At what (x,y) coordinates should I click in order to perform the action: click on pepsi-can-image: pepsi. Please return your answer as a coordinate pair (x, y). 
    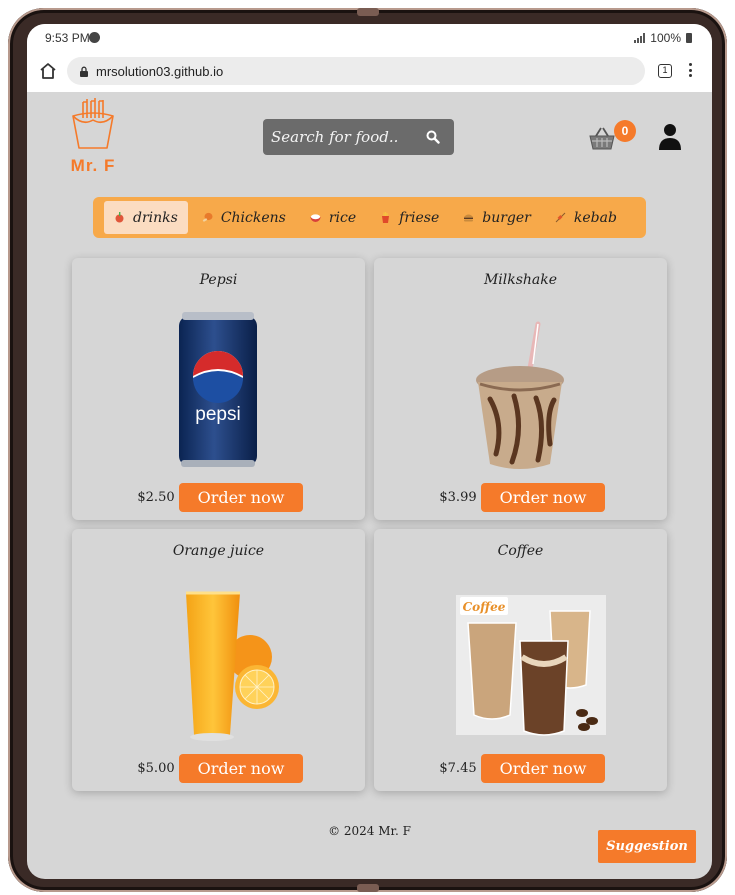
    Looking at the image, I should click on (218, 389).